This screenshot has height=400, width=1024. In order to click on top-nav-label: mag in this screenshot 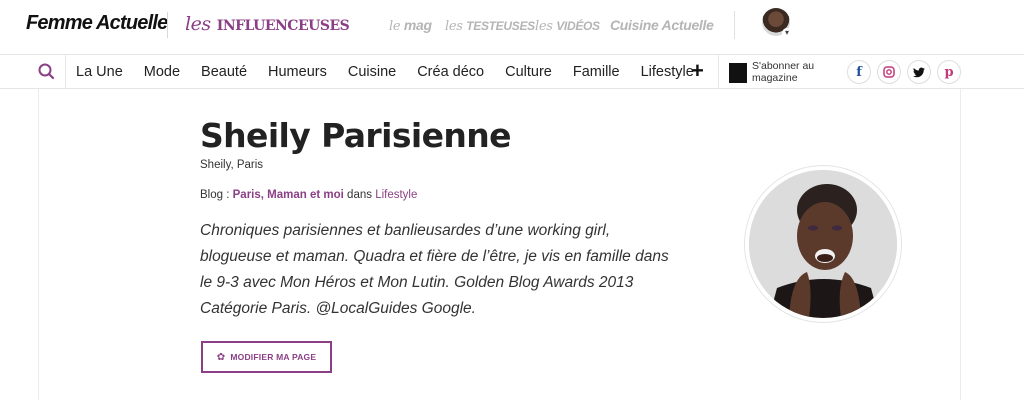, I will do `click(417, 25)`.